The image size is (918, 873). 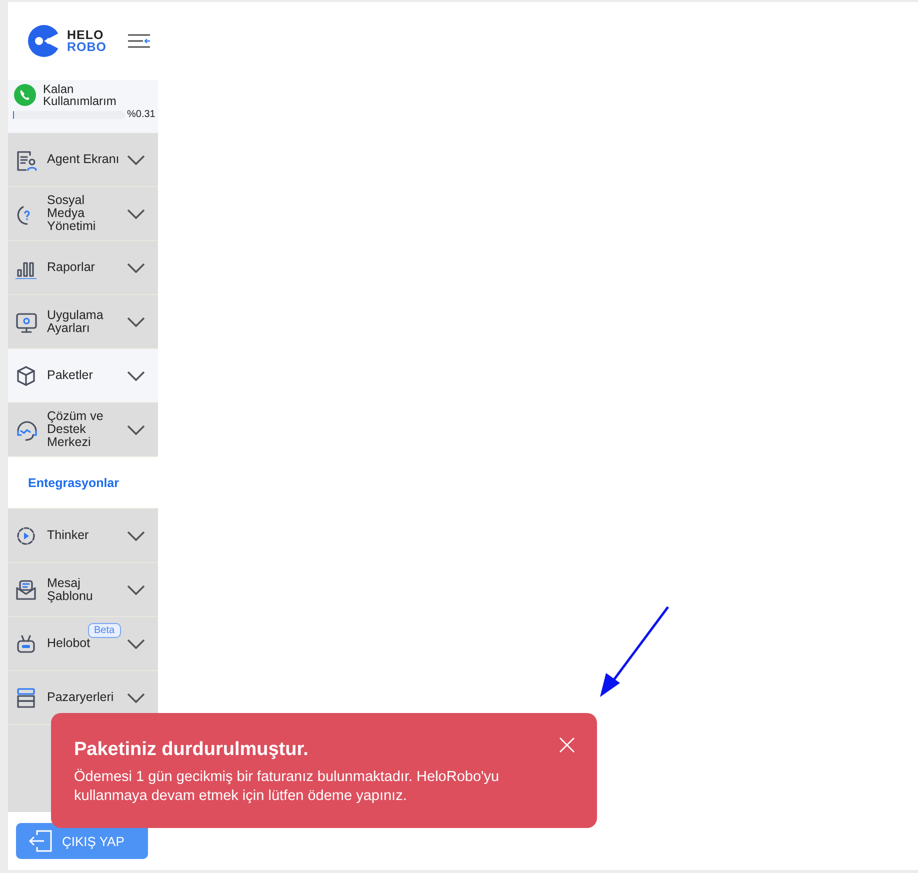 I want to click on robot-icon, so click(x=26, y=643).